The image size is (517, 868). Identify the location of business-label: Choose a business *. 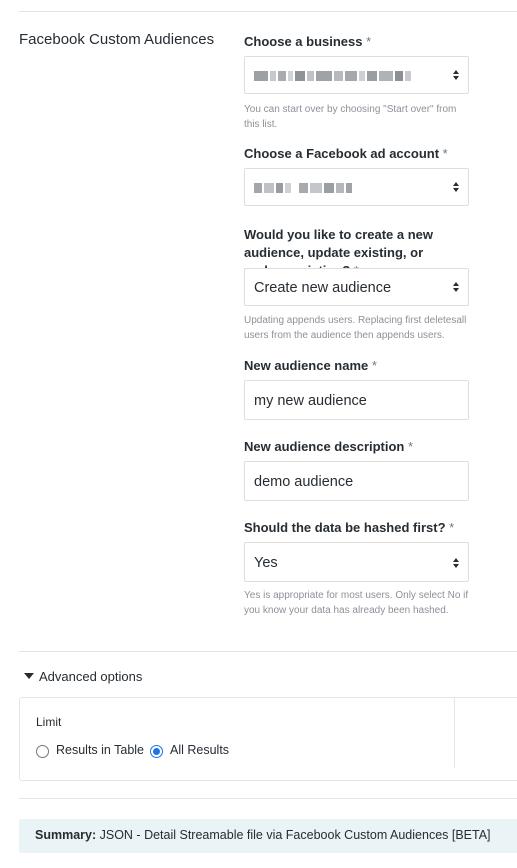
(307, 42).